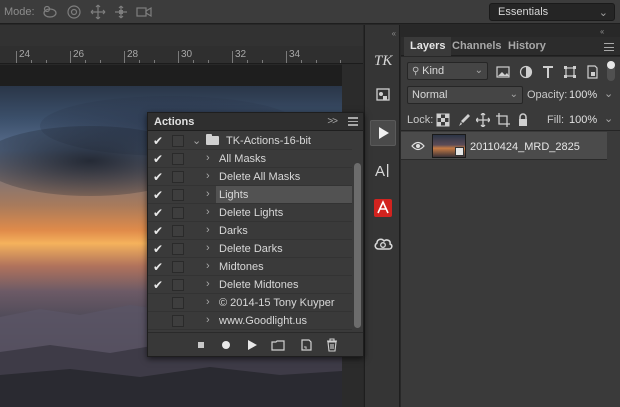  I want to click on action-set-row: ✔ ⌄ TK-Actions-16-bit, so click(250, 141).